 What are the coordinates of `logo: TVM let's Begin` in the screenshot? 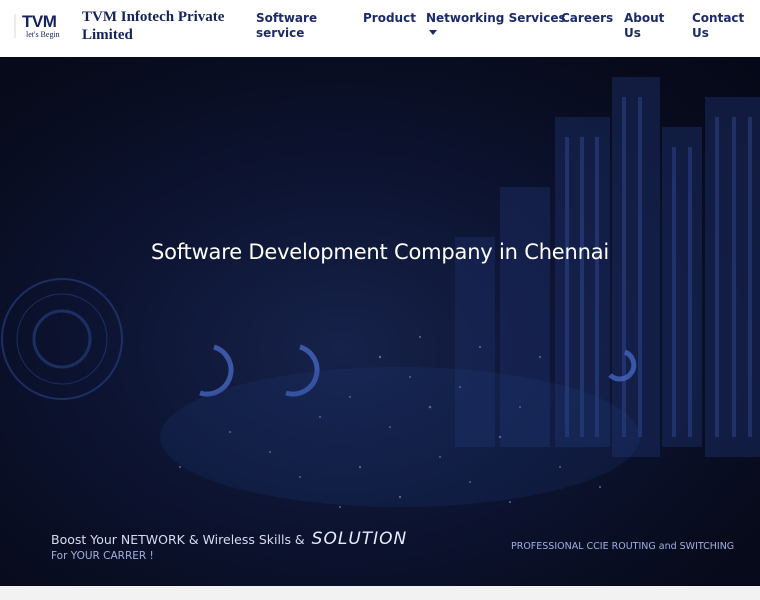 It's located at (42, 26).